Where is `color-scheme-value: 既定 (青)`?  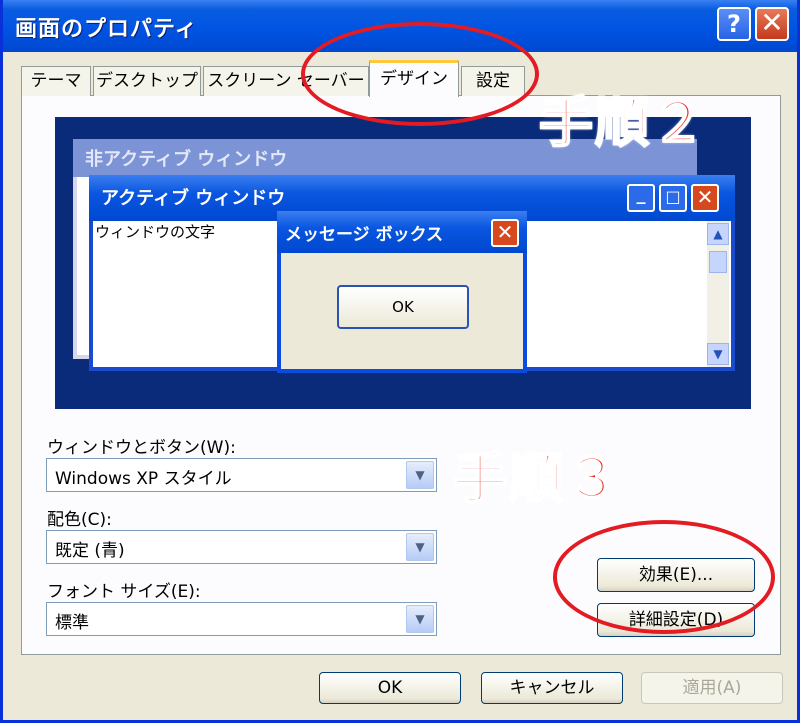 color-scheme-value: 既定 (青) is located at coordinates (90, 551).